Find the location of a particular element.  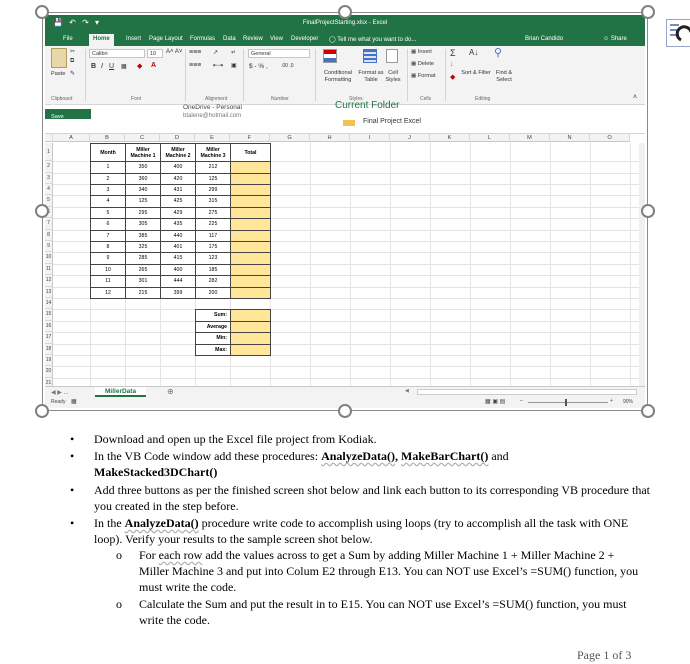

row-header: 15 is located at coordinates (49, 315).